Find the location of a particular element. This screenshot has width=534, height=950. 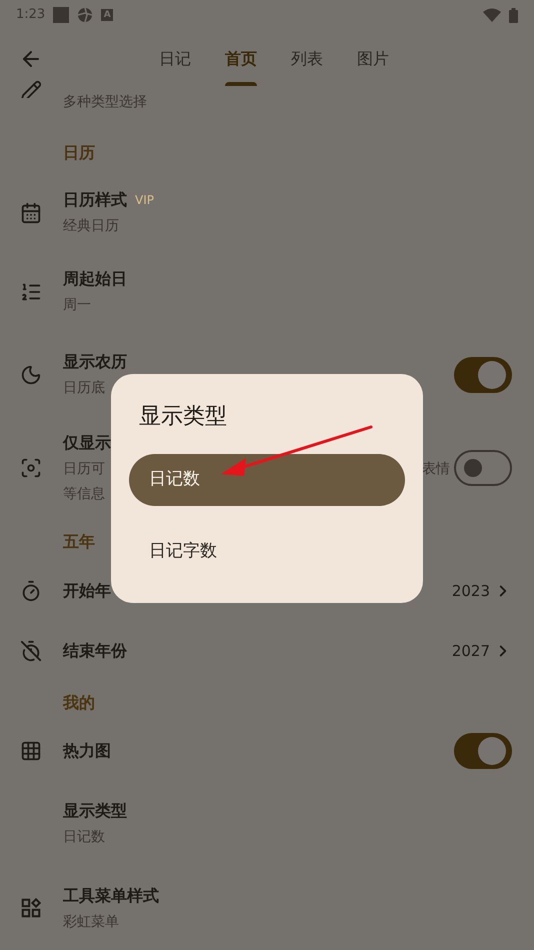

section-header: 五年 is located at coordinates (79, 541).